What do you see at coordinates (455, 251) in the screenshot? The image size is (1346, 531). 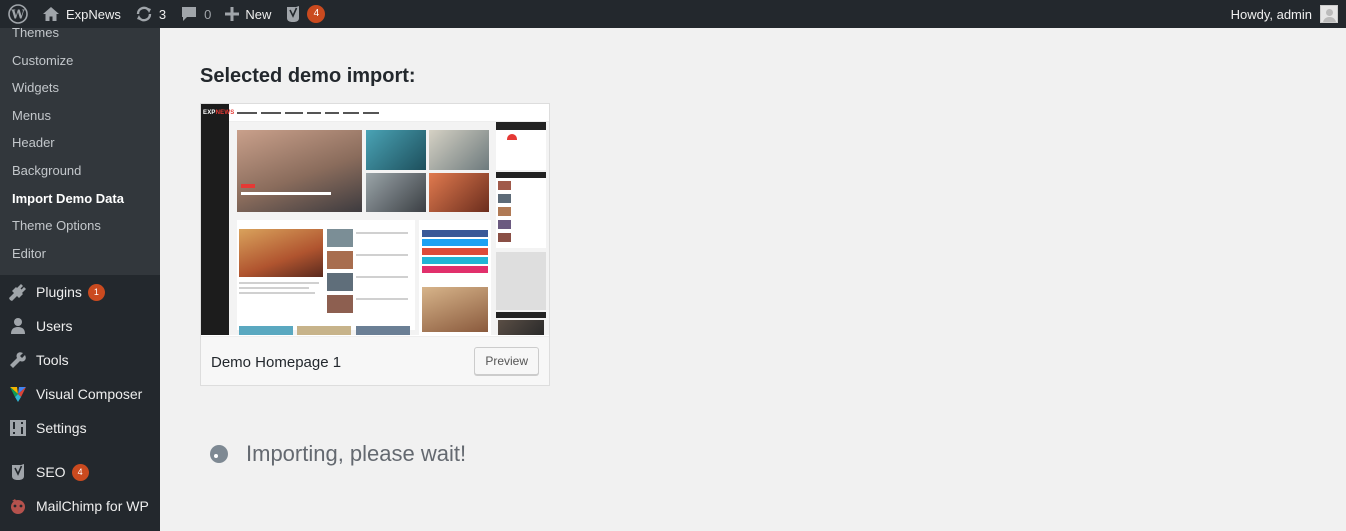 I see `screenshot-google-bar` at bounding box center [455, 251].